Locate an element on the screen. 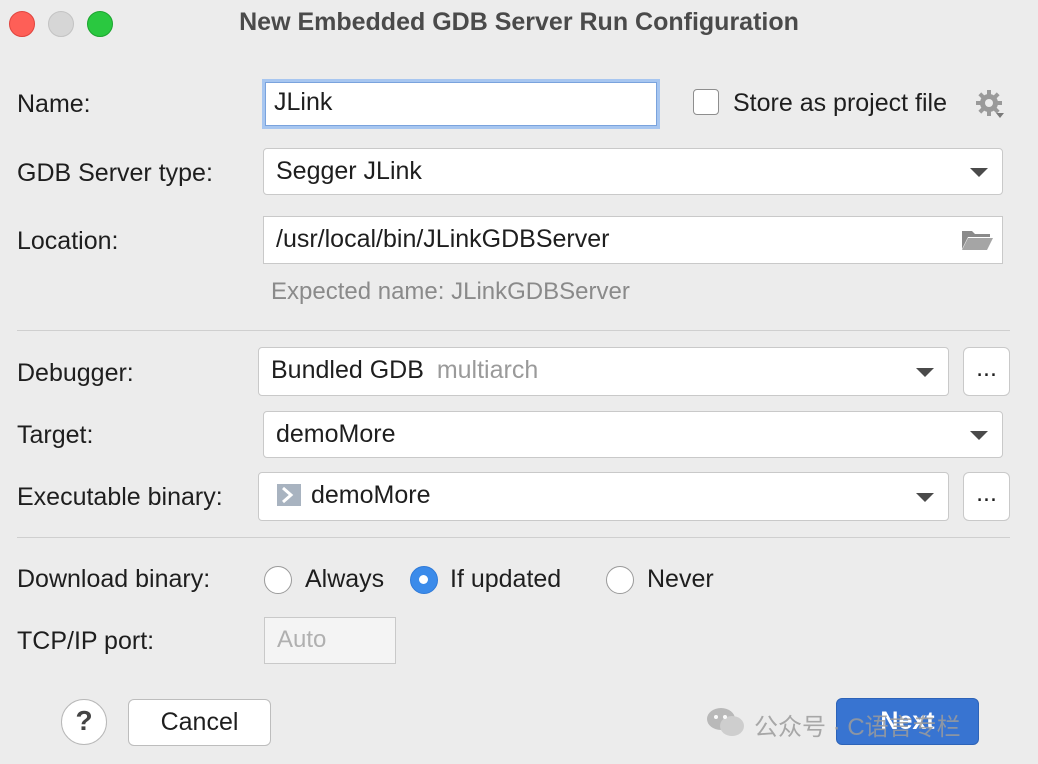  tcp-ip-port-label: TCP/IP port: is located at coordinates (86, 641).